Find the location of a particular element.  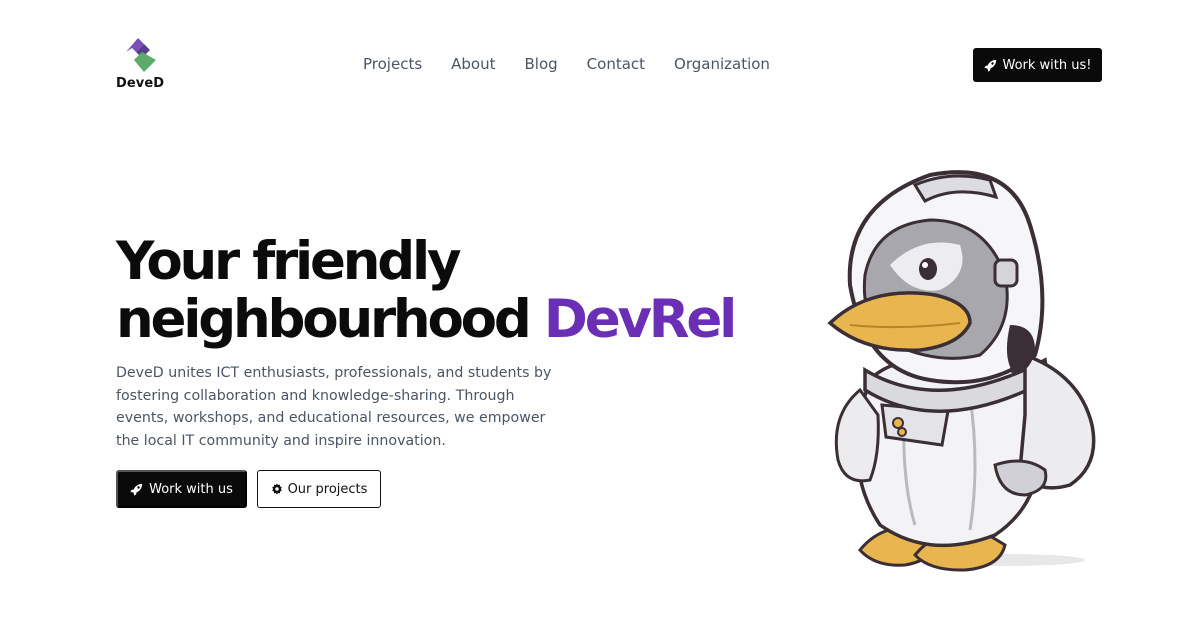

nav-contact: Contact is located at coordinates (616, 64).